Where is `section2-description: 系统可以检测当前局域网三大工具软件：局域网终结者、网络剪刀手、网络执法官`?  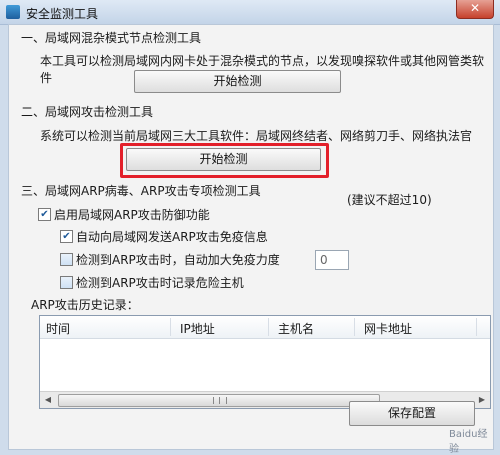
section2-description: 系统可以检测当前局域网三大工具软件：局域网终结者、网络剪刀手、网络执法官 is located at coordinates (256, 136).